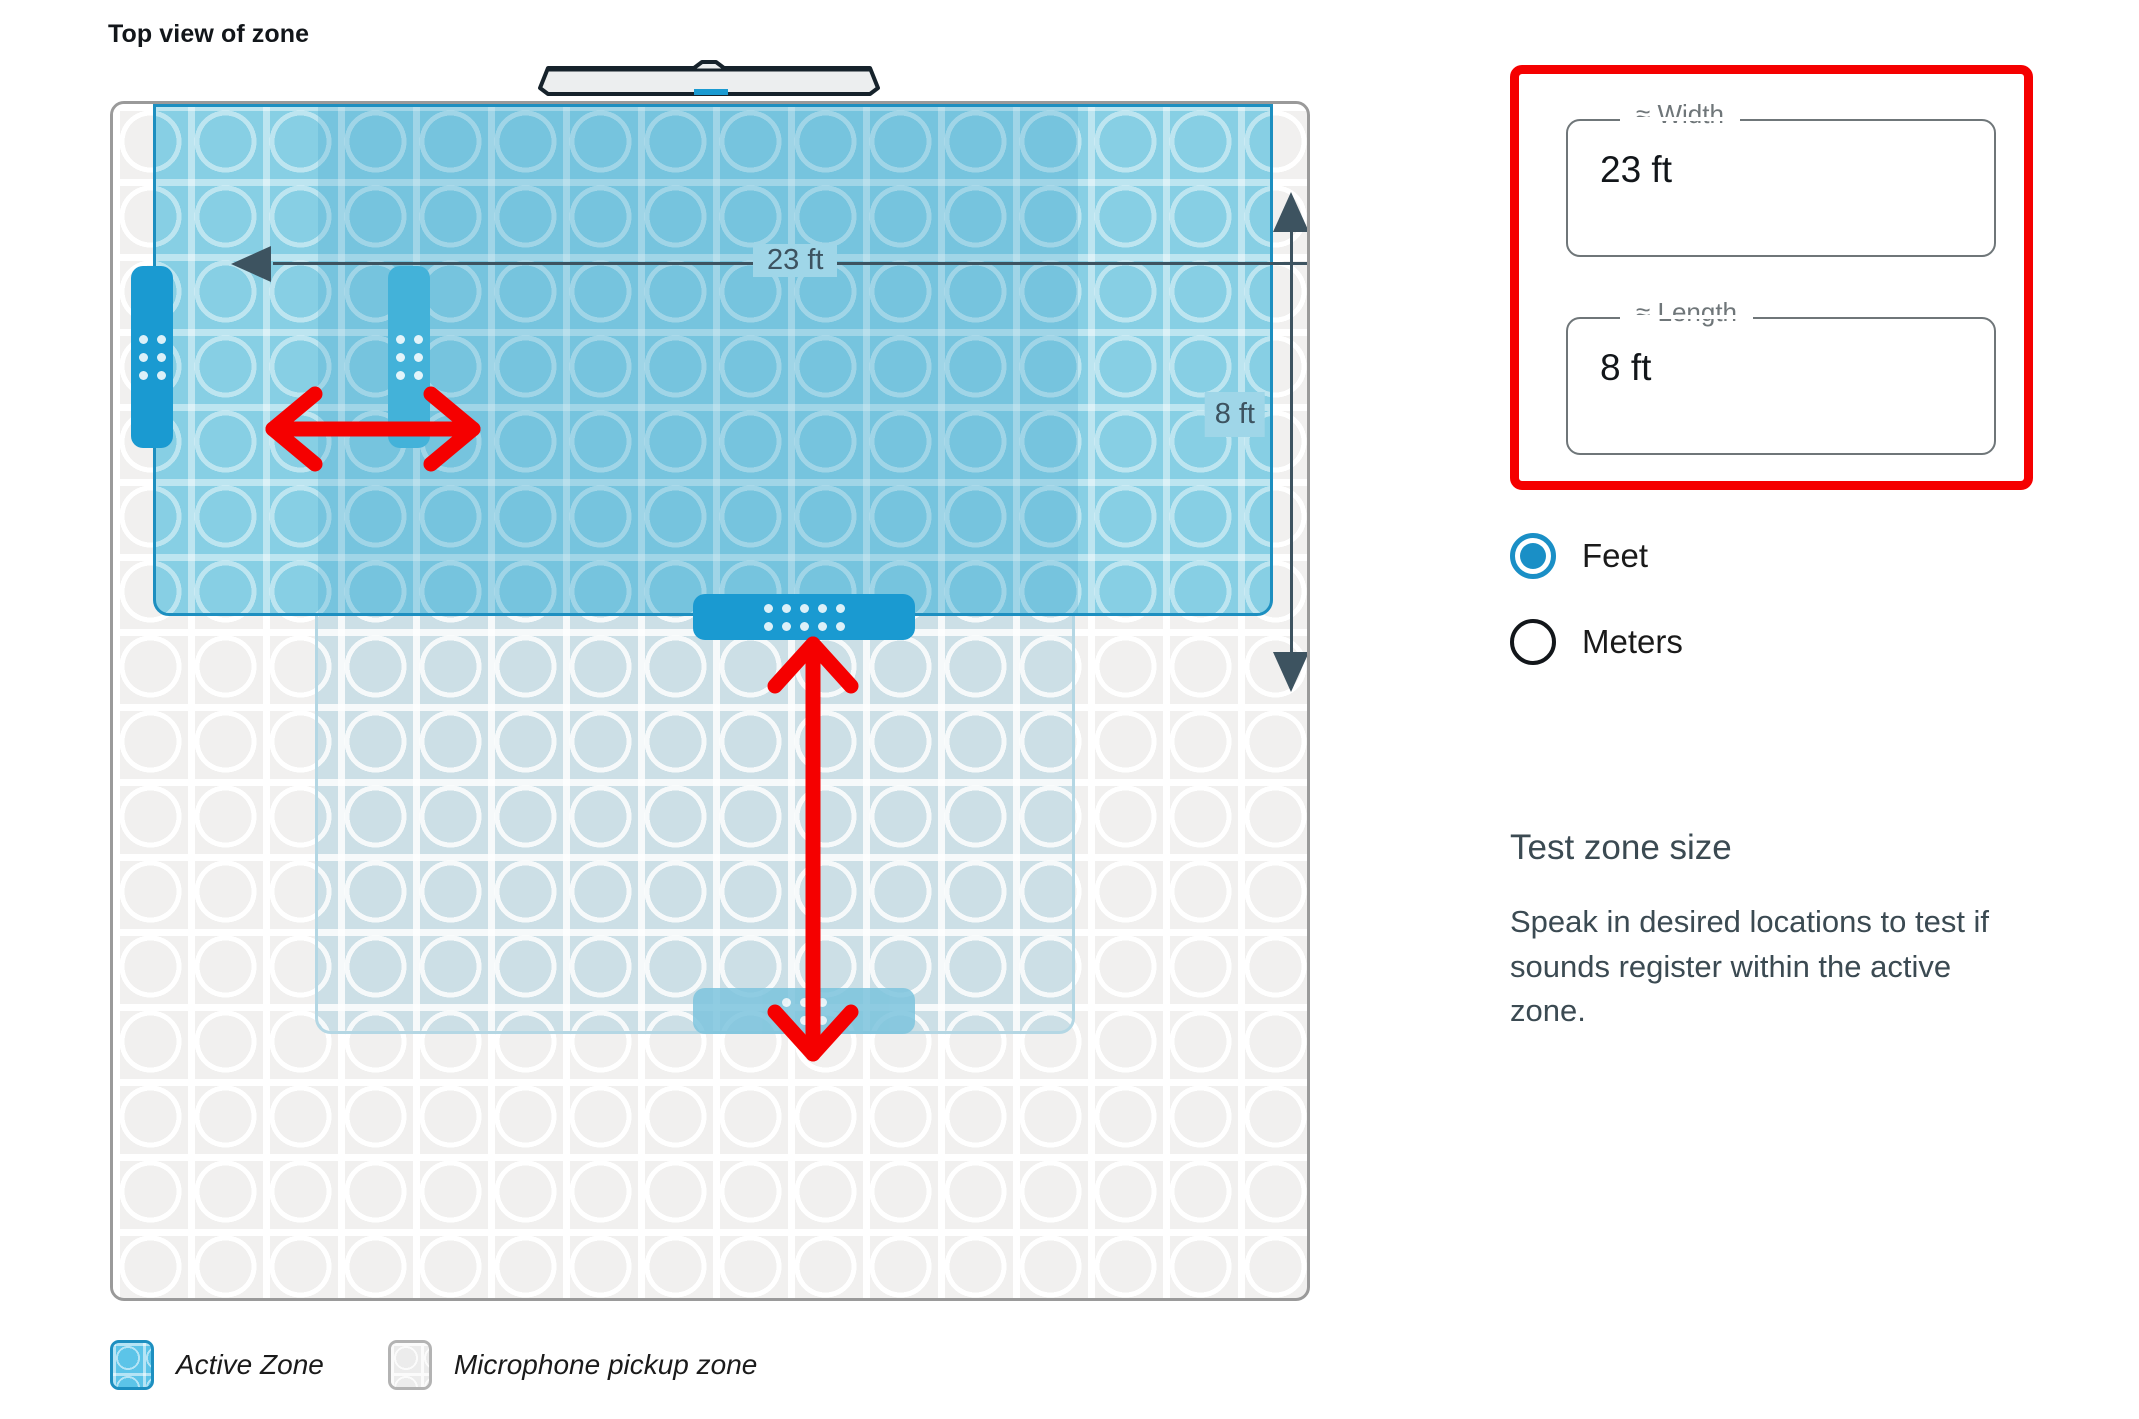 Image resolution: width=2139 pixels, height=1419 pixels. I want to click on radio-option-feet: Feet, so click(1596, 556).